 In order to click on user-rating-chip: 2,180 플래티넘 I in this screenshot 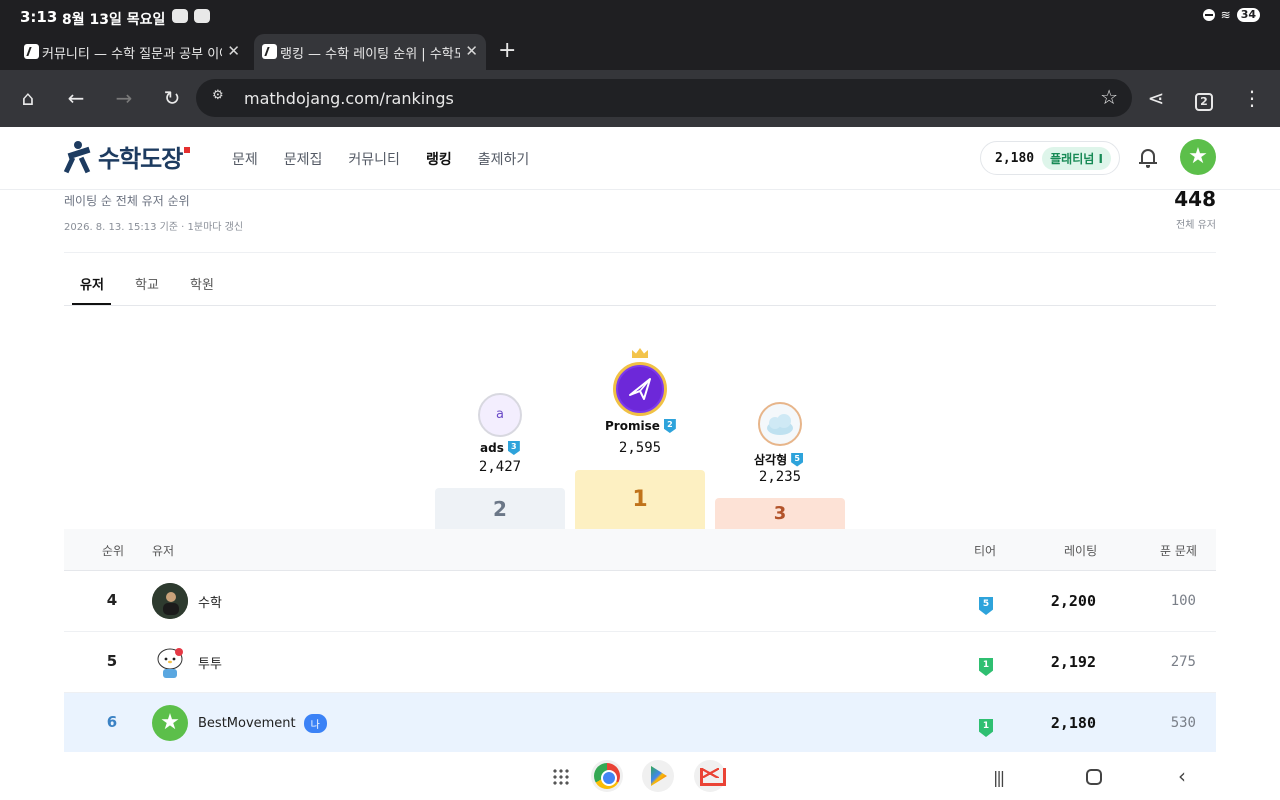, I will do `click(1050, 158)`.